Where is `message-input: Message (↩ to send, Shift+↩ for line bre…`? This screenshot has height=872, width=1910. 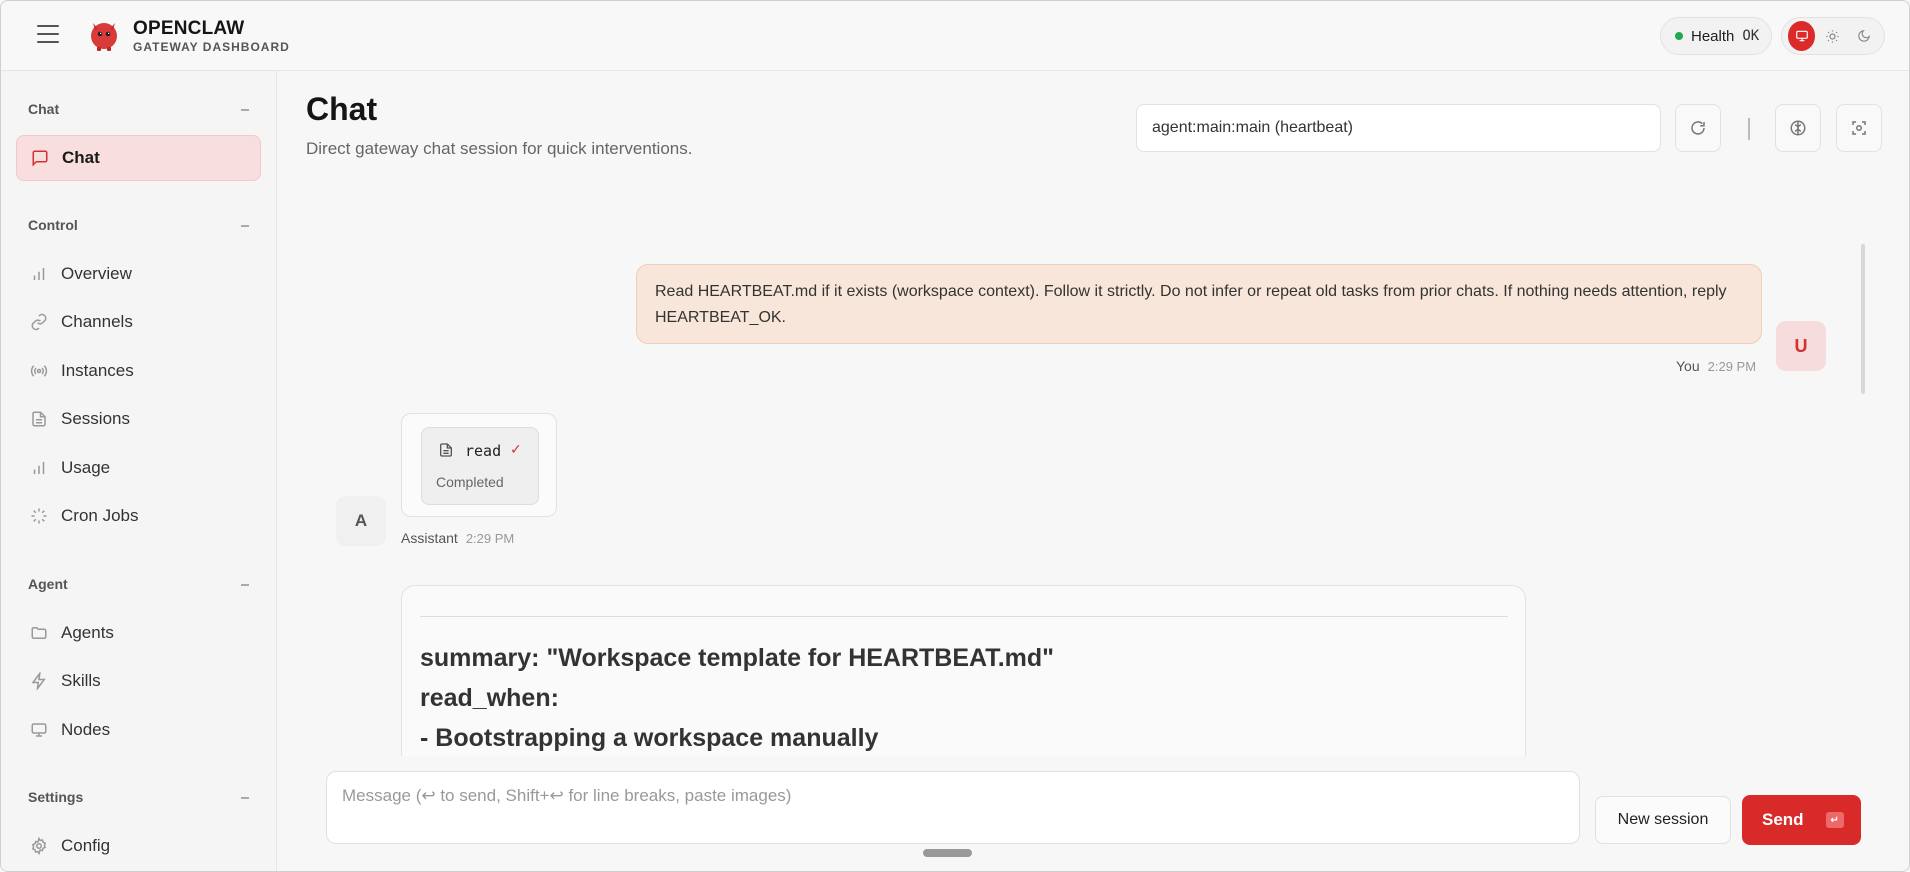 message-input: Message (↩ to send, Shift+↩ for line bre… is located at coordinates (953, 807).